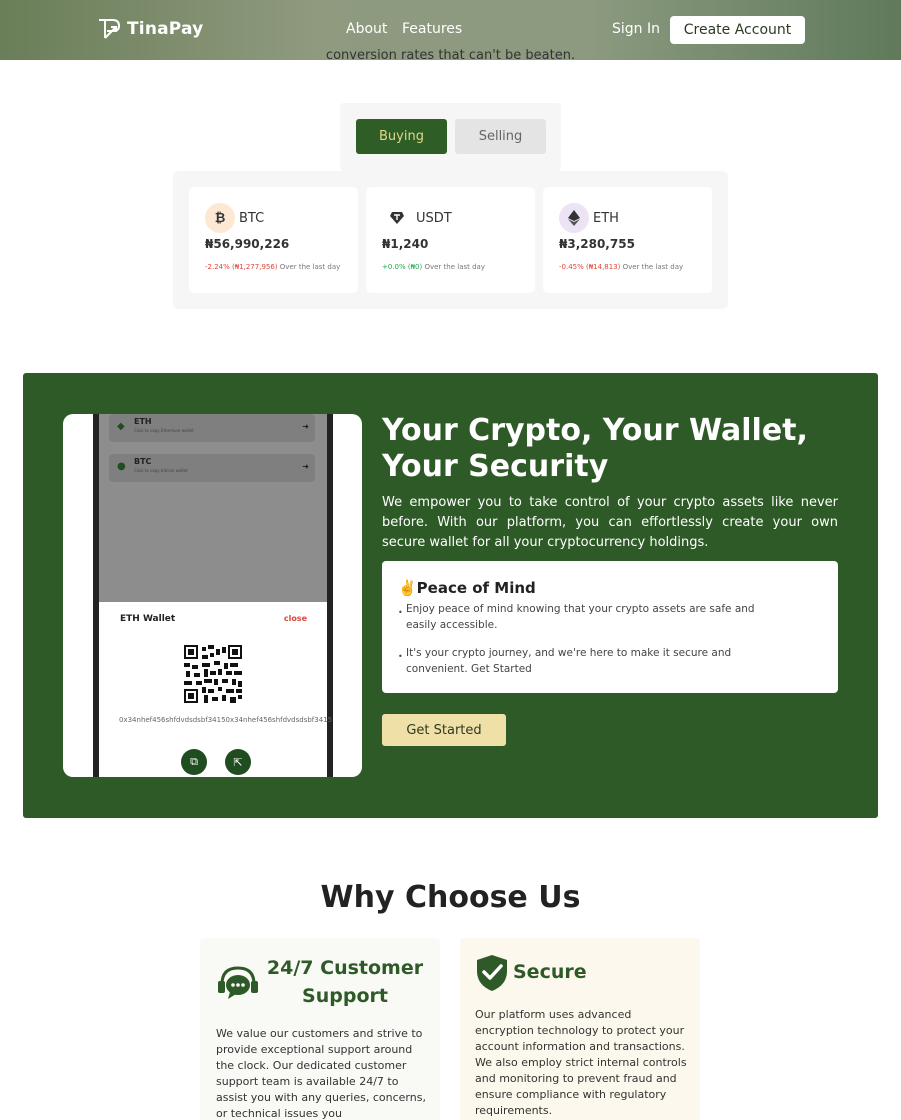 Image resolution: width=901 pixels, height=1120 pixels. What do you see at coordinates (737, 30) in the screenshot?
I see `create-account-button: Create Account` at bounding box center [737, 30].